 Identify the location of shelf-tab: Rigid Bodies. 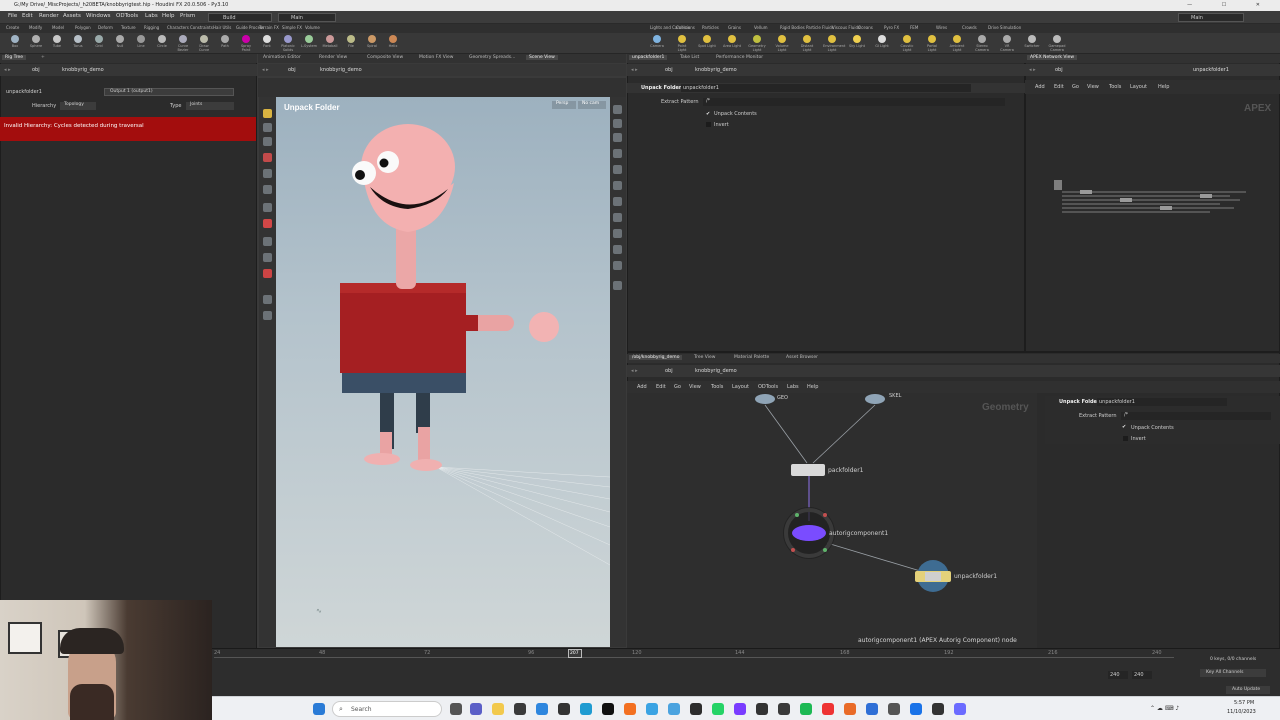
(792, 27).